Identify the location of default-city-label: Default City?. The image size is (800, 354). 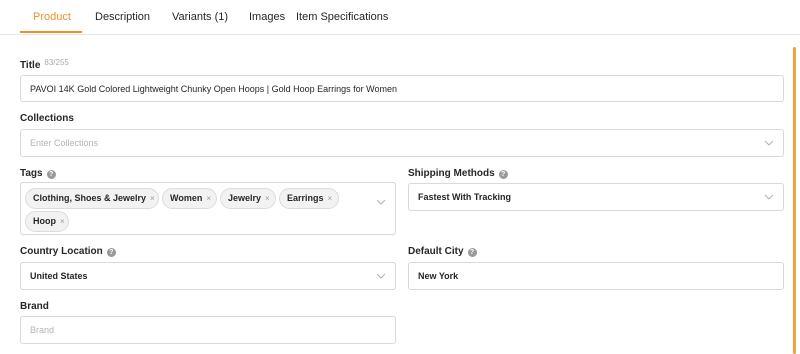
(442, 251).